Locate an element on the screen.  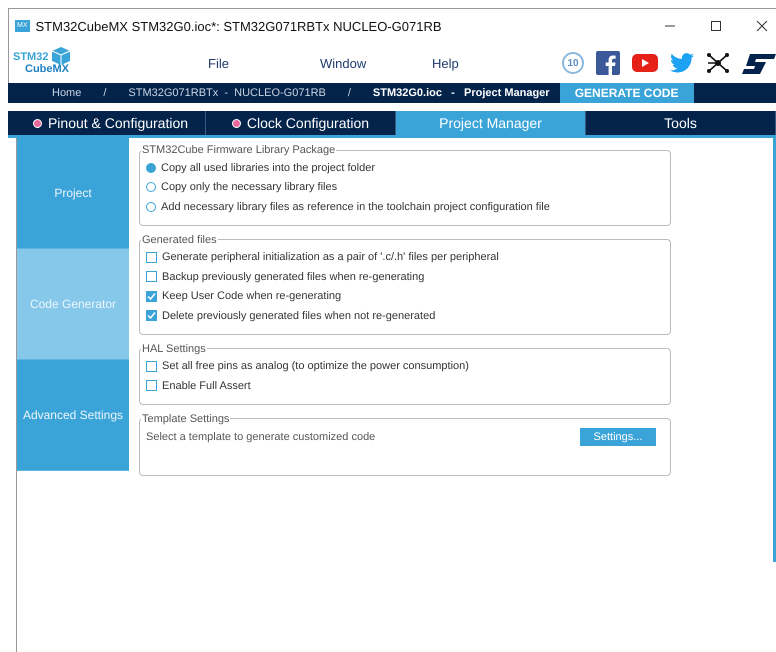
breadcrumb-item: Home is located at coordinates (67, 93).